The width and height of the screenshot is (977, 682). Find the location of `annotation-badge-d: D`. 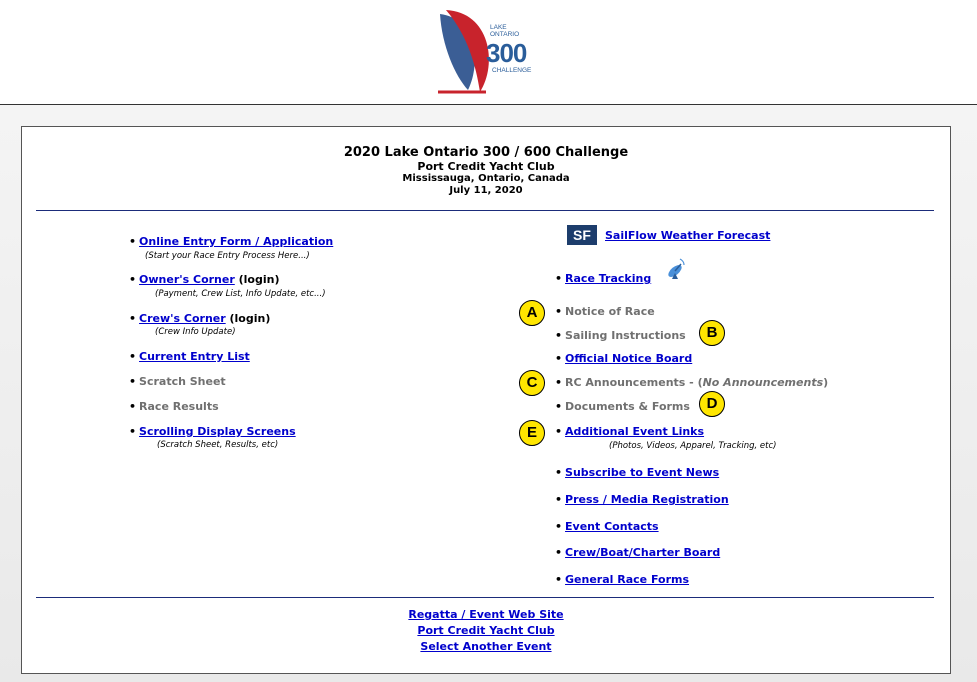

annotation-badge-d: D is located at coordinates (712, 404).